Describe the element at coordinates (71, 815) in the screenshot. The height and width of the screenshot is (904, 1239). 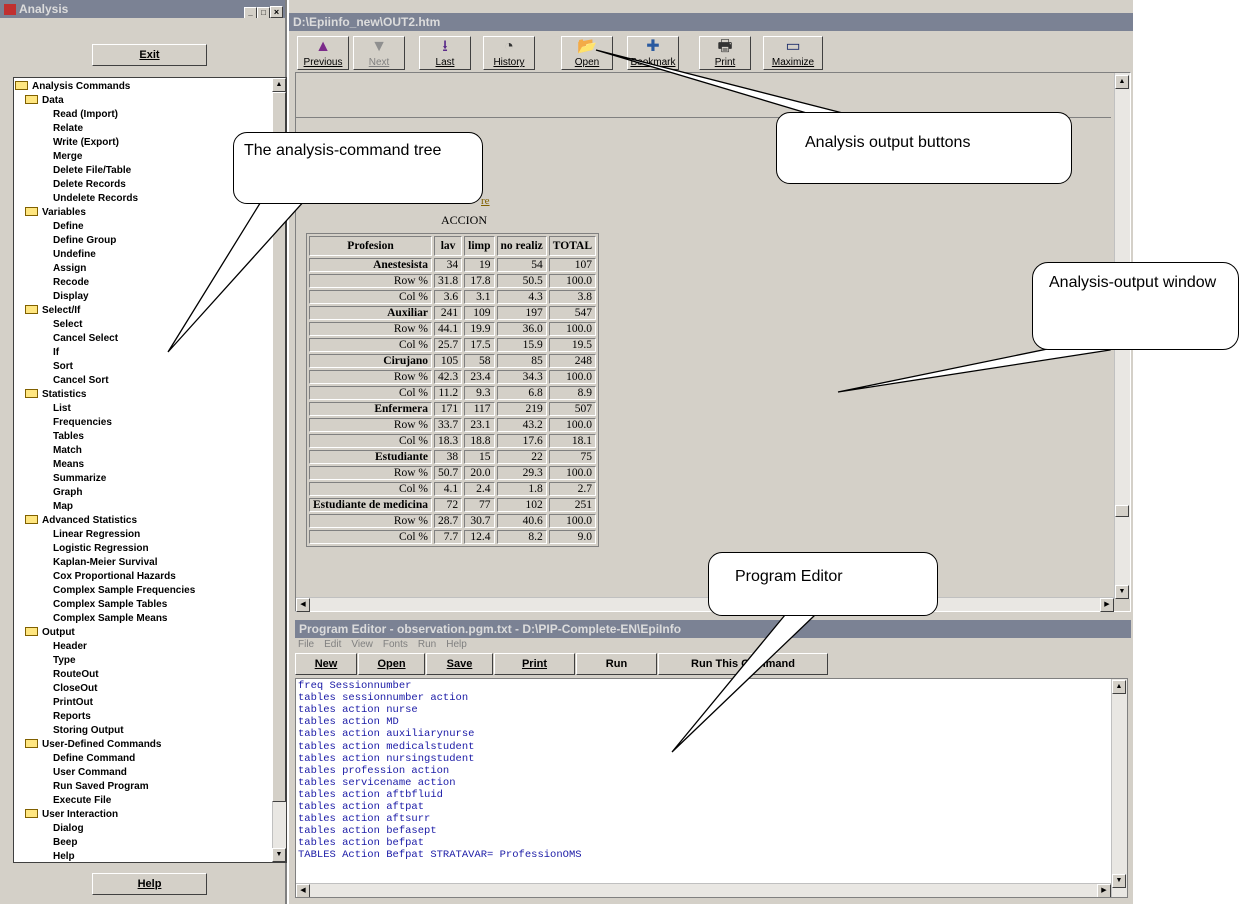
I see `tree-item: User Interaction` at that location.